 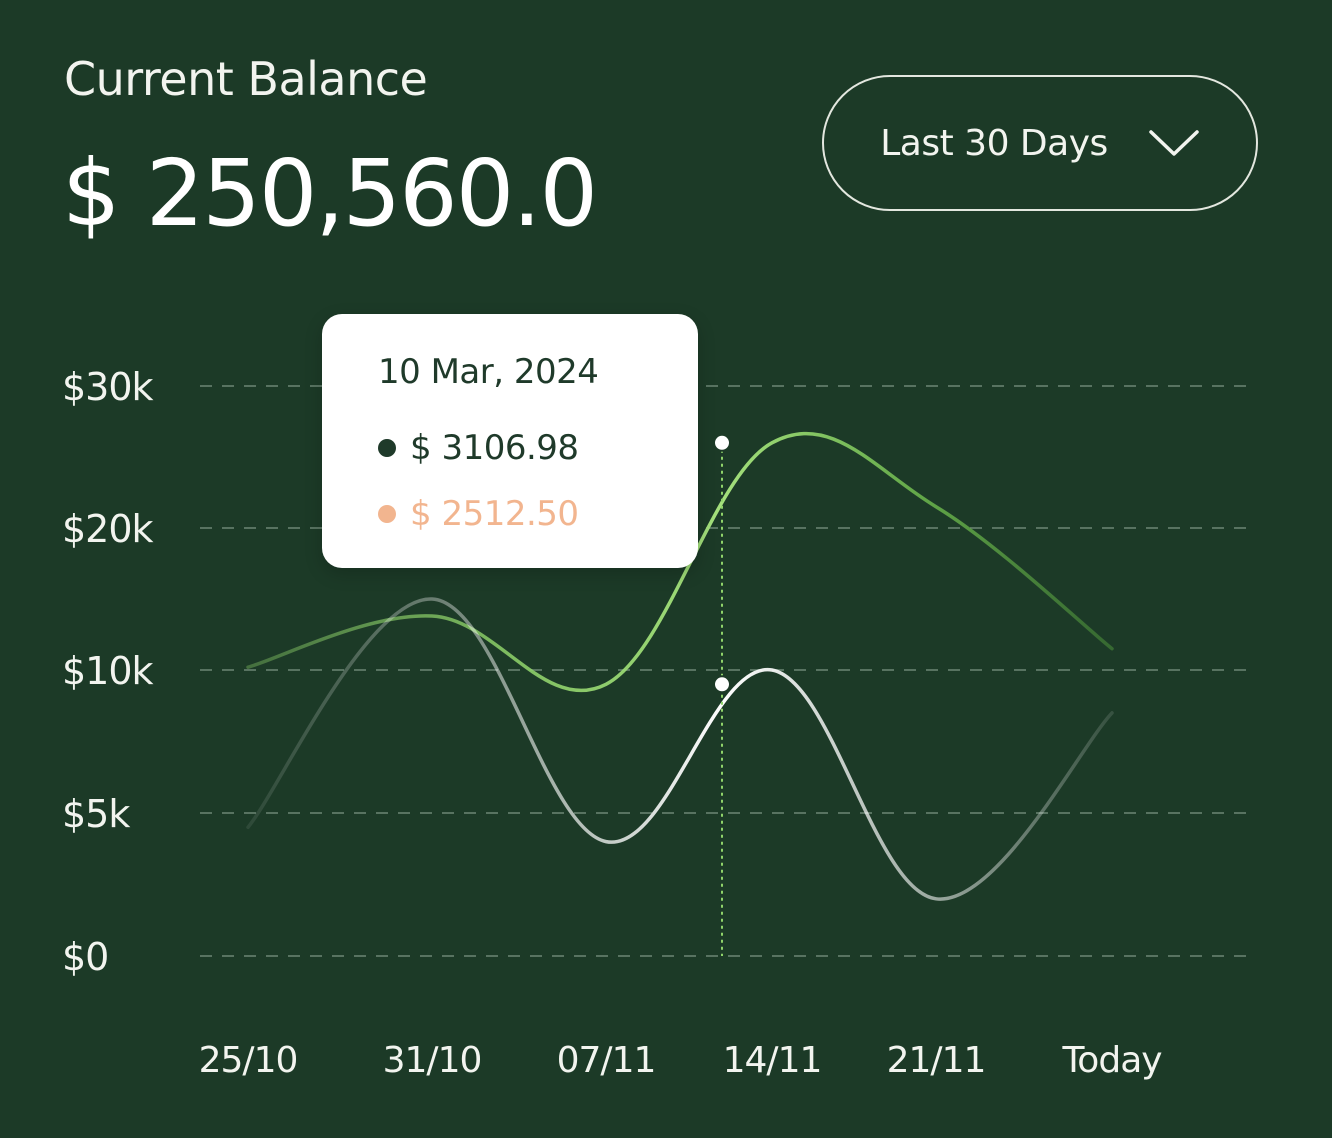 I want to click on tooltip-value-secondary: $ 2512.50, so click(x=494, y=514).